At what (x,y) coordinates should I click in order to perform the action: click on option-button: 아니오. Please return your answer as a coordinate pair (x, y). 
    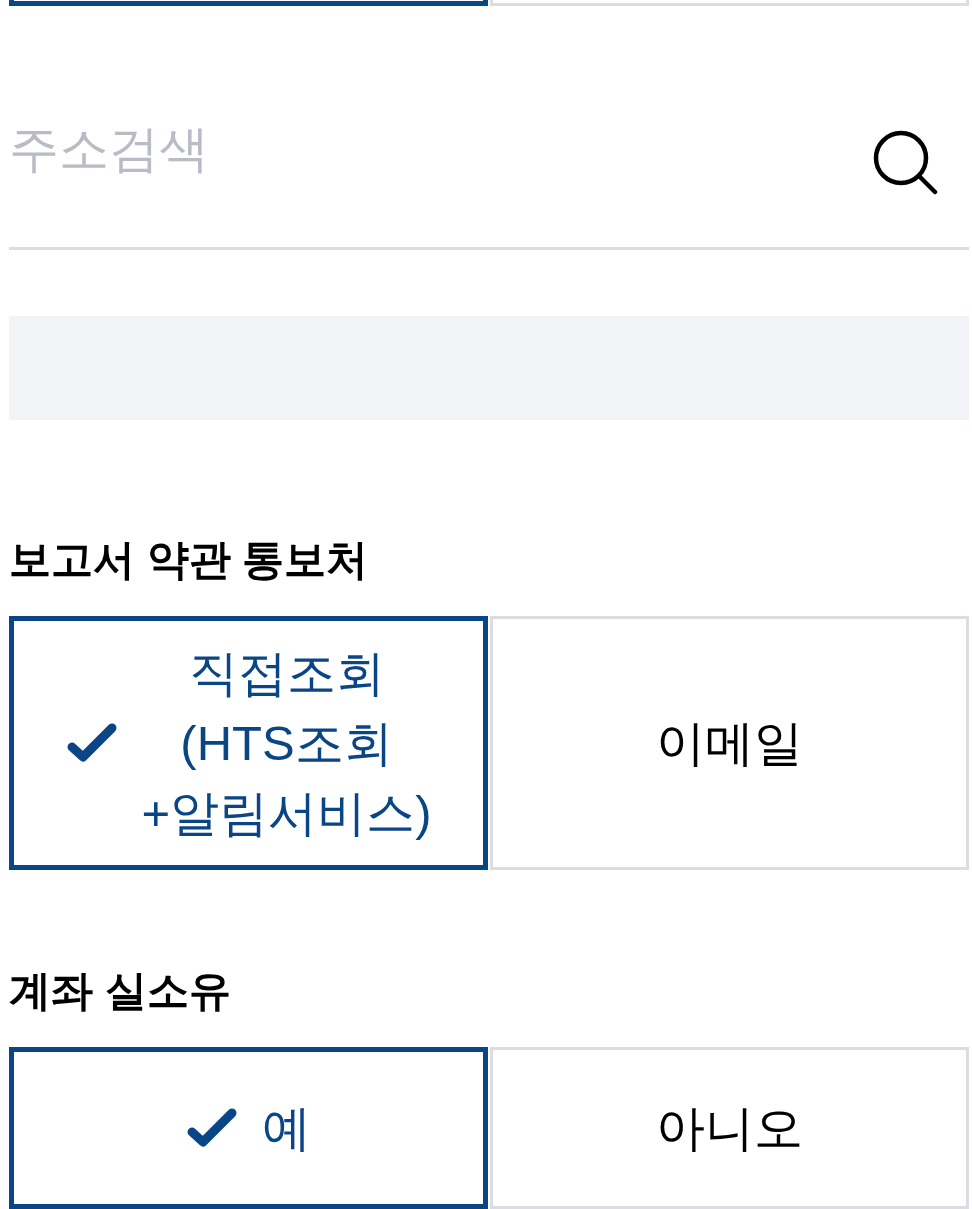
    Looking at the image, I should click on (729, 1128).